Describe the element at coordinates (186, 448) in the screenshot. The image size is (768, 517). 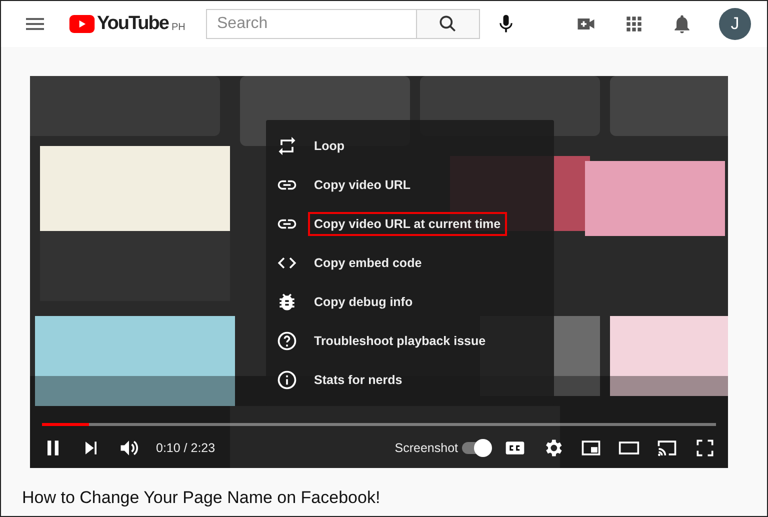
I see `time-display: 0:10 / 2:23` at that location.